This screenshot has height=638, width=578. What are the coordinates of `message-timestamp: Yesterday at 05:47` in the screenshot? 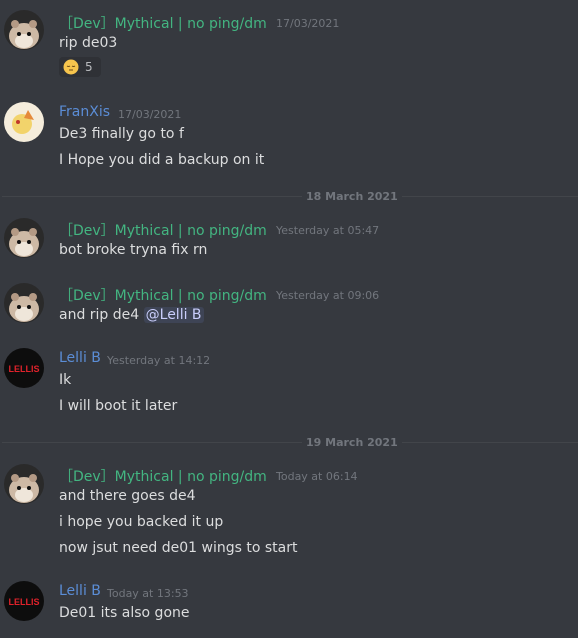 It's located at (328, 230).